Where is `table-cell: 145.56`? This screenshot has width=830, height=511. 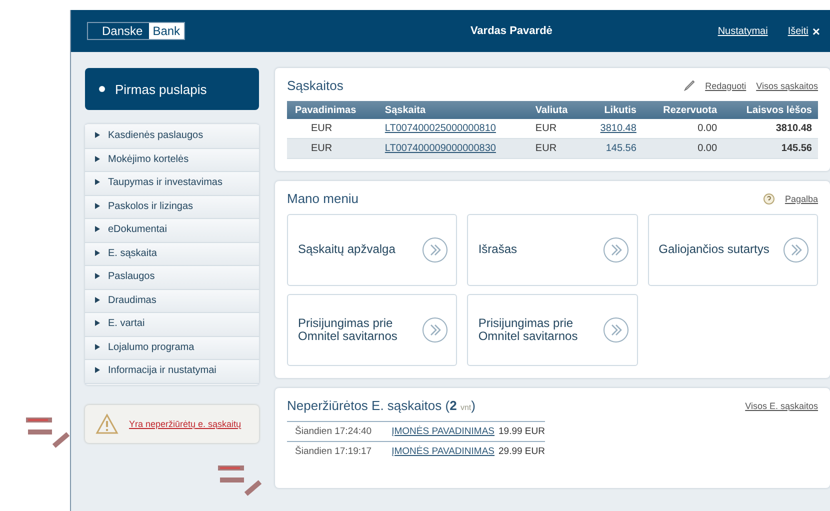 table-cell: 145.56 is located at coordinates (770, 148).